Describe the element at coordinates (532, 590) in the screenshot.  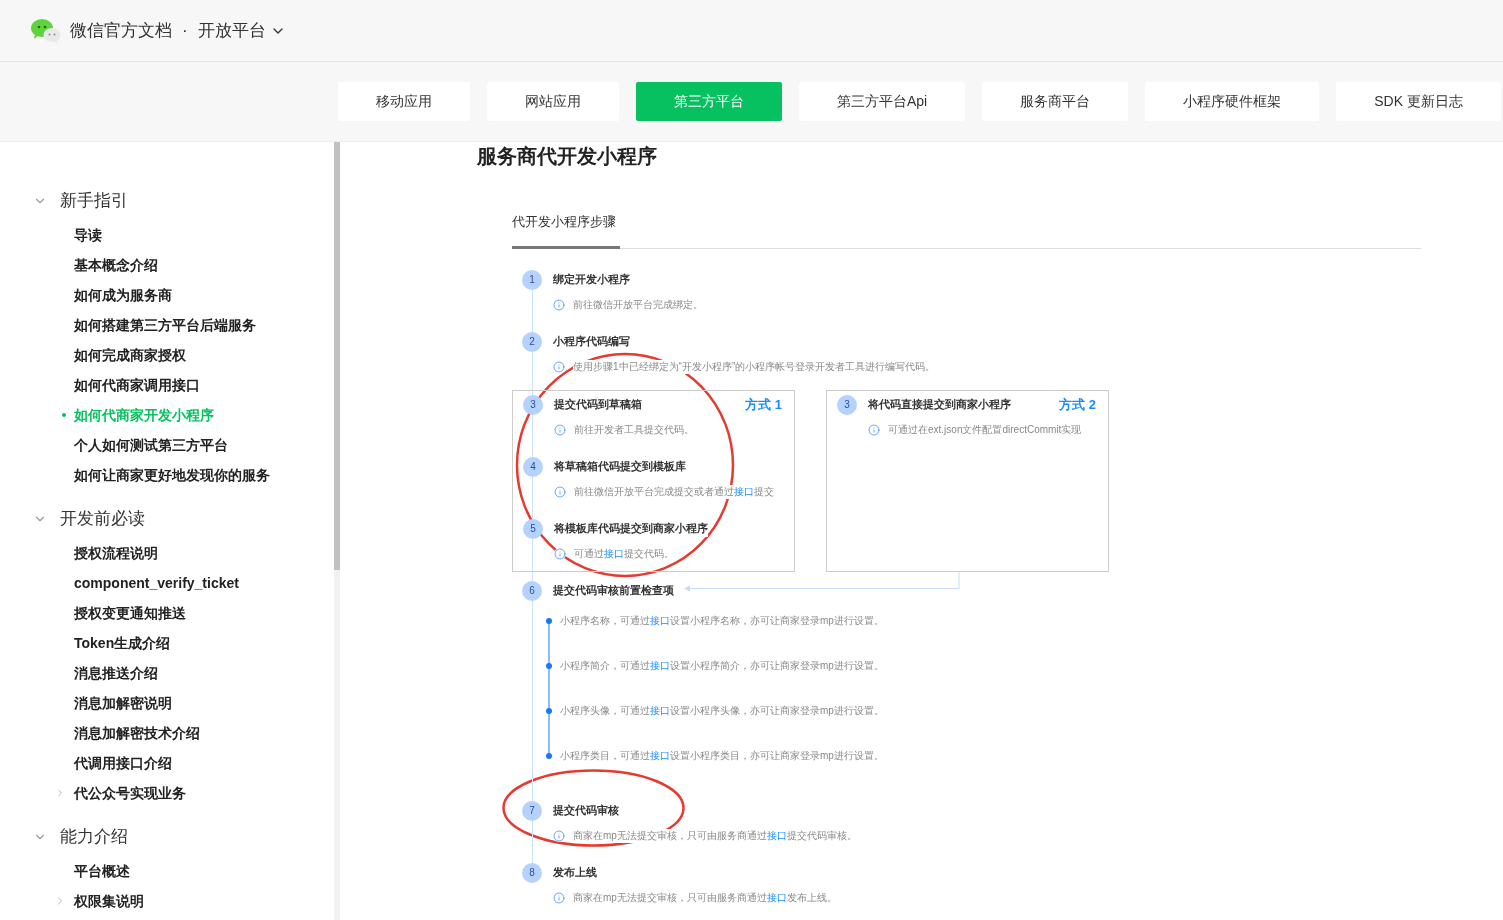
I see `step-number: 6` at that location.